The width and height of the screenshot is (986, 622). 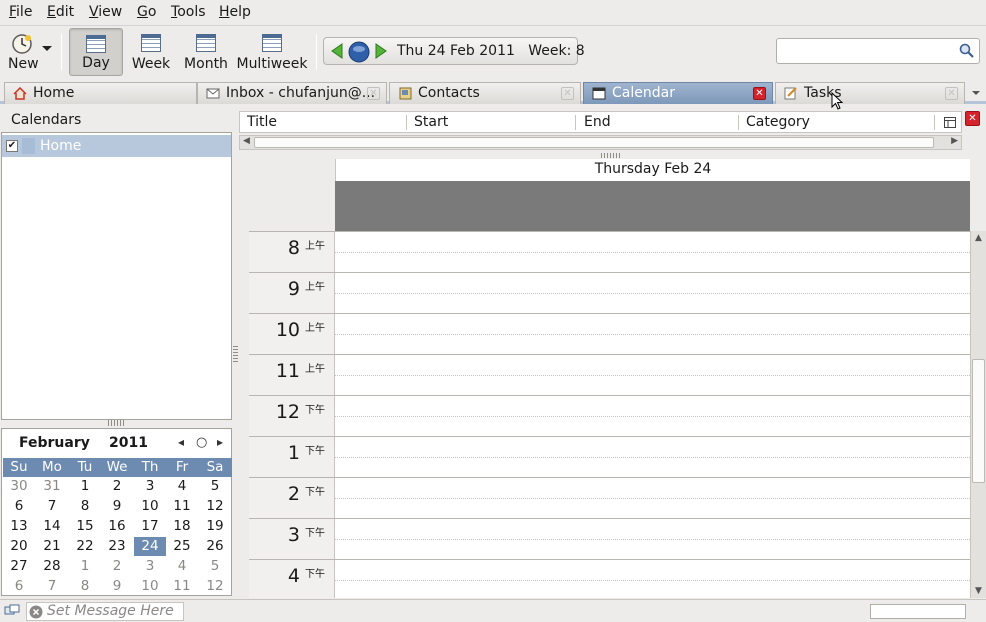 What do you see at coordinates (52, 546) in the screenshot?
I see `mini-month-day: 21` at bounding box center [52, 546].